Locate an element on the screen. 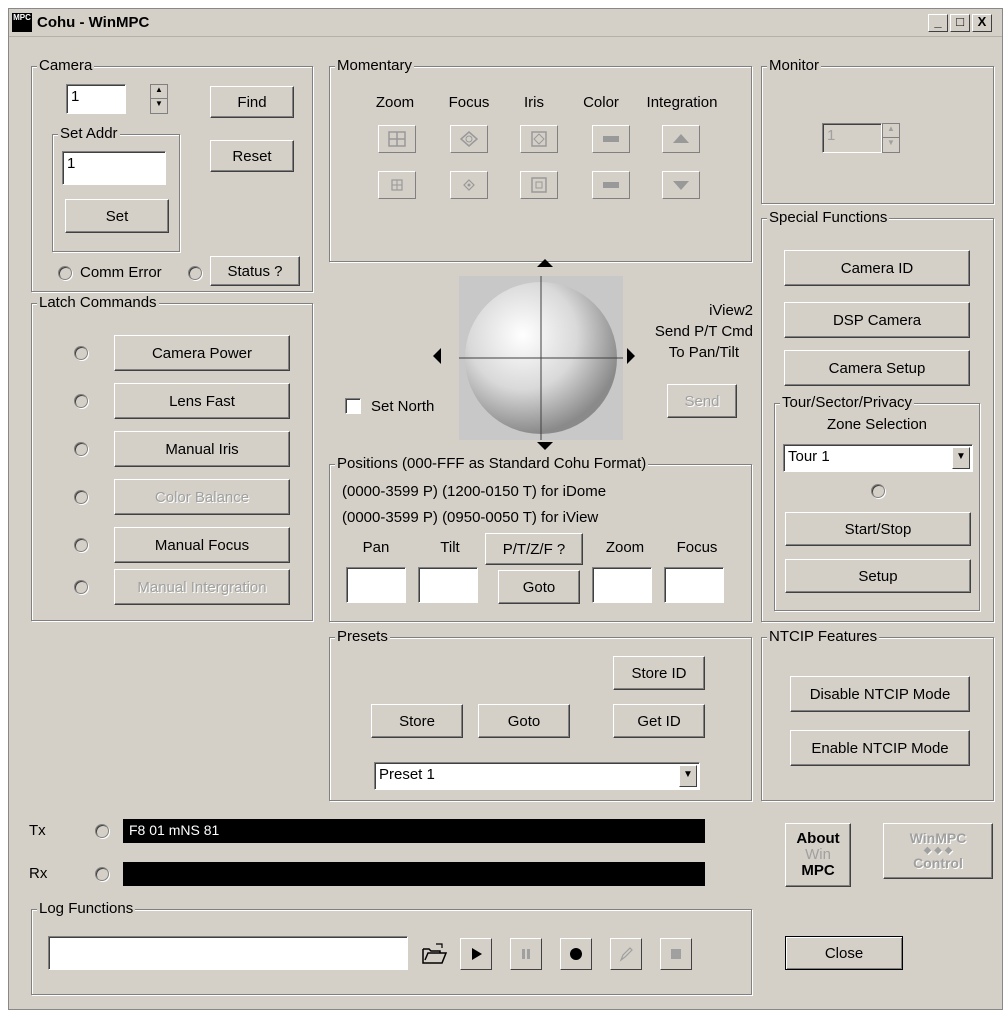  status-button: Status ? is located at coordinates (255, 271).